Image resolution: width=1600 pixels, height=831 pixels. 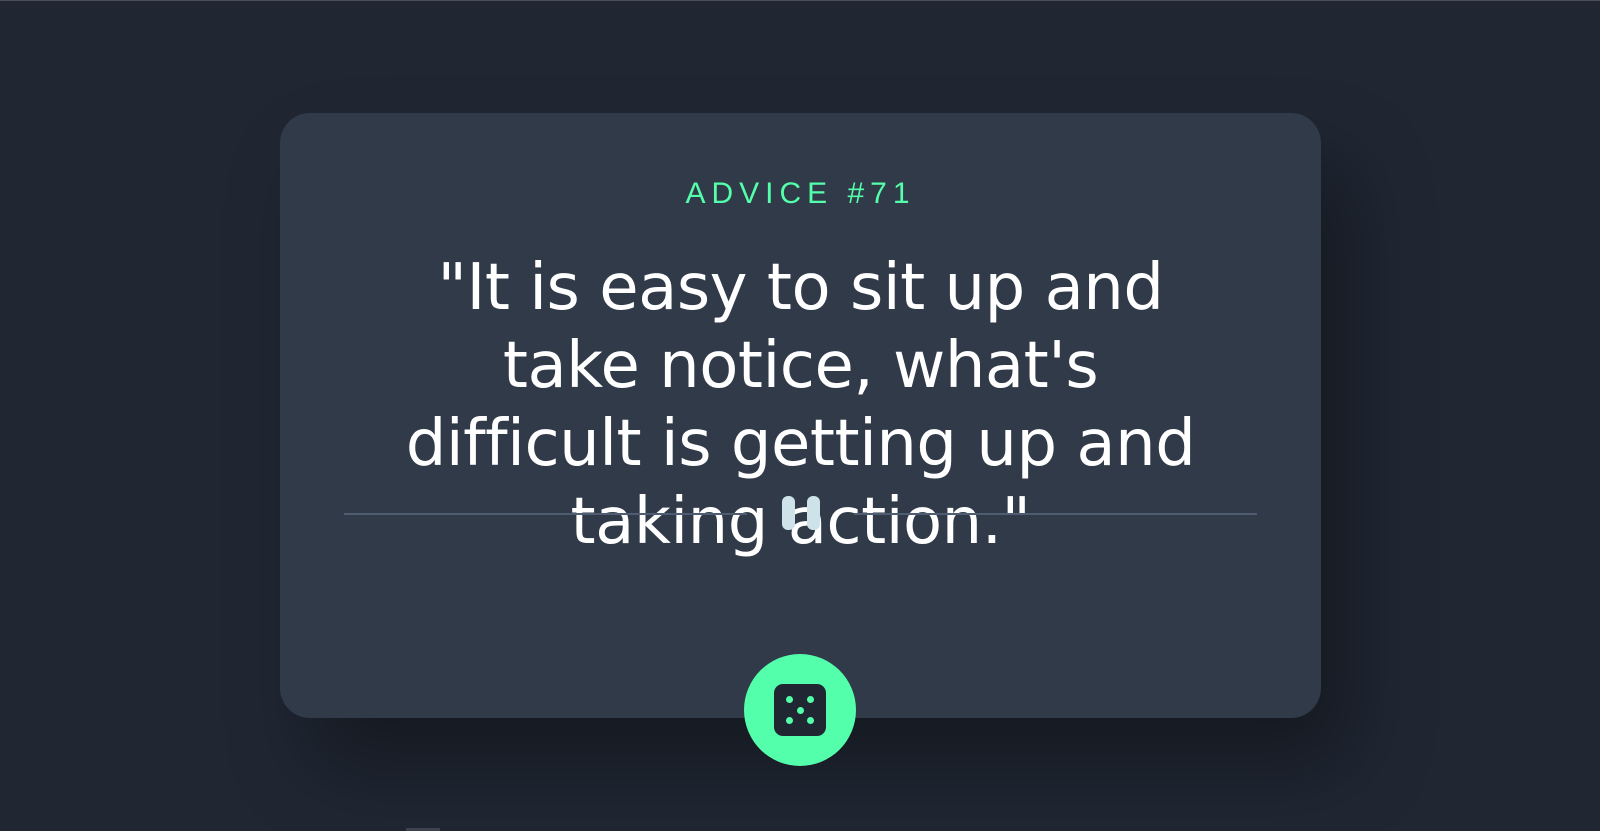 I want to click on pattern-divider, so click(x=800, y=514).